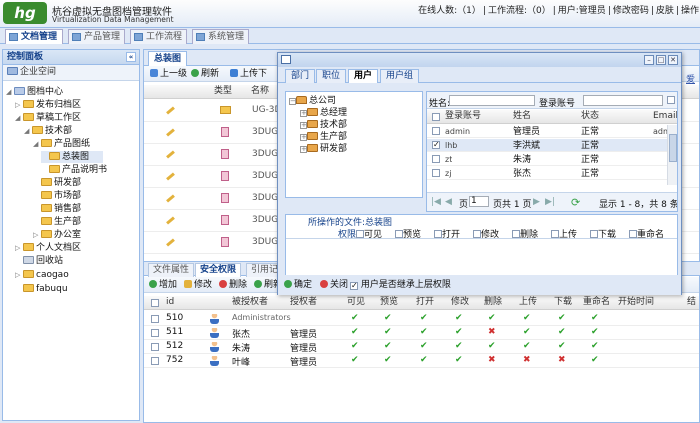  What do you see at coordinates (57, 183) in the screenshot?
I see `tree-node-rnd-dept: 研发部` at bounding box center [57, 183].